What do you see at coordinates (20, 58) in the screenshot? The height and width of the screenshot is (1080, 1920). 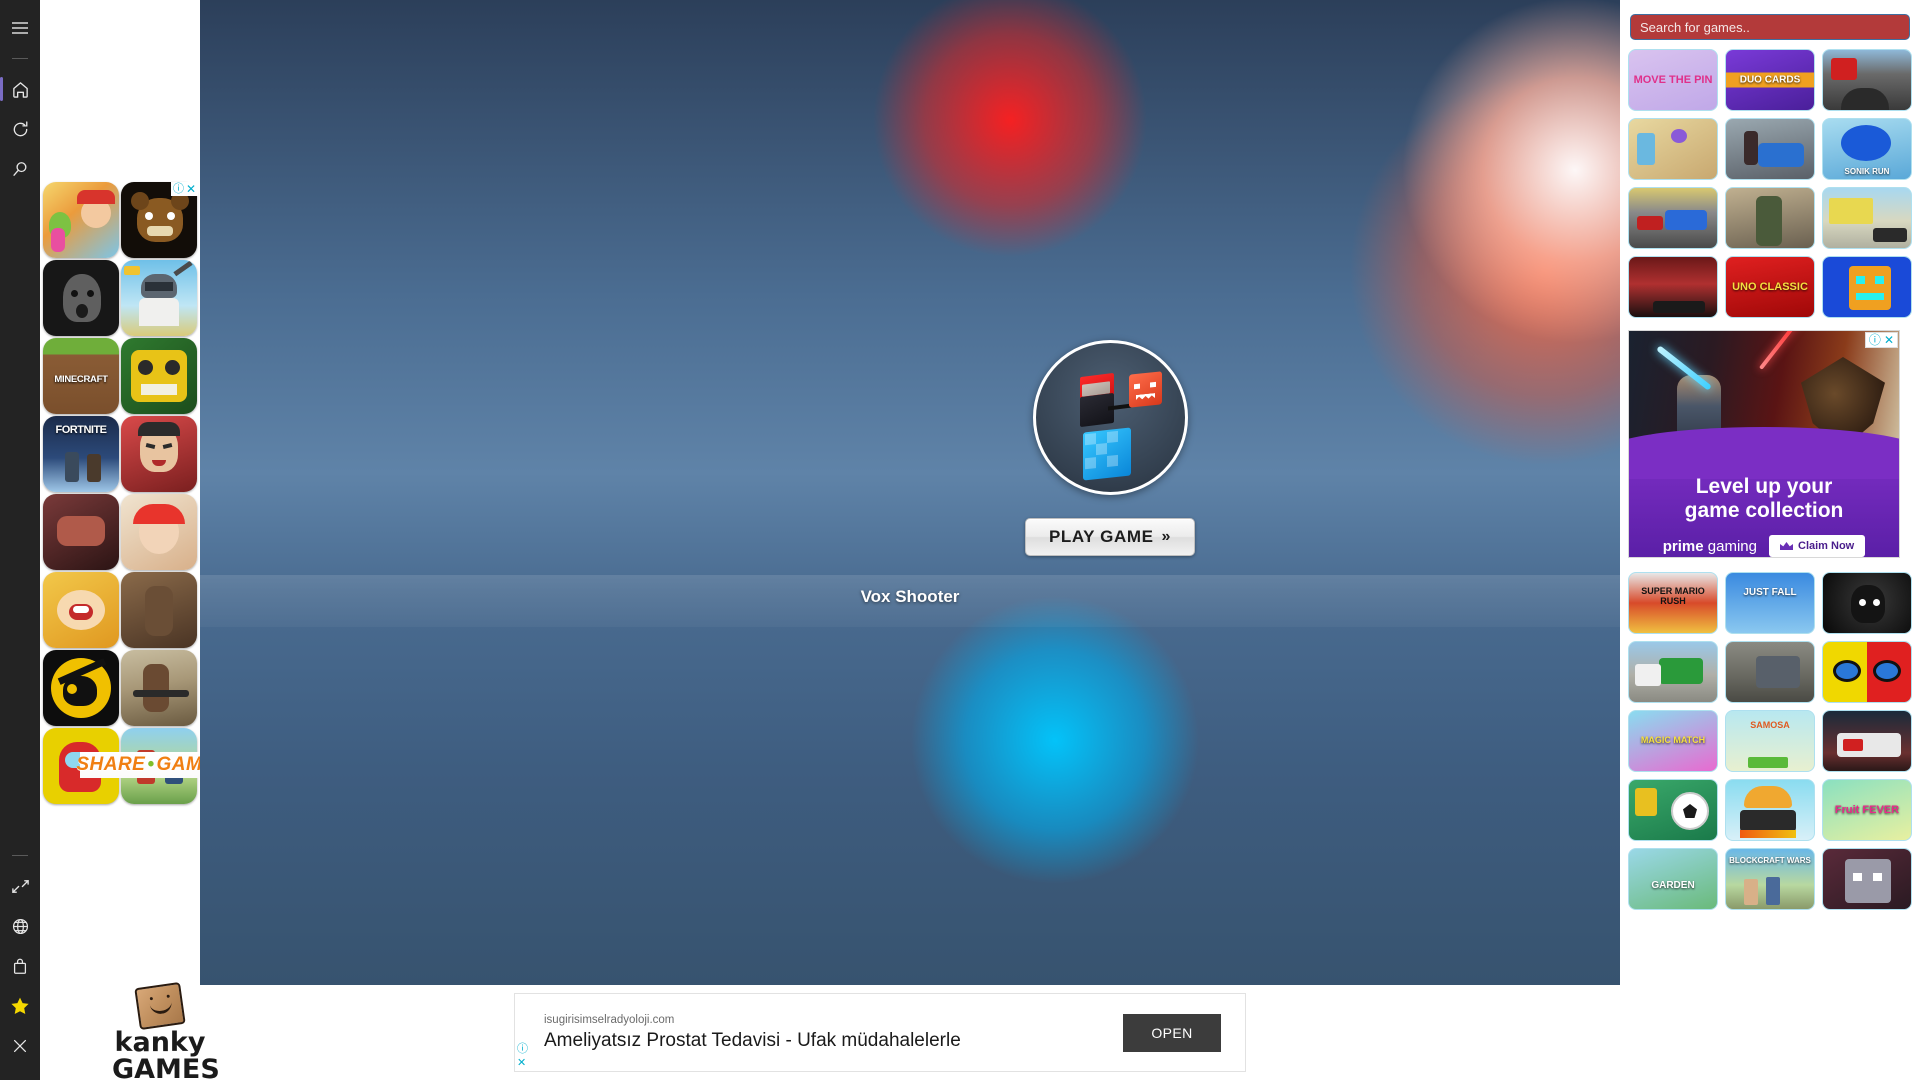 I see `sidebar-divider-top` at bounding box center [20, 58].